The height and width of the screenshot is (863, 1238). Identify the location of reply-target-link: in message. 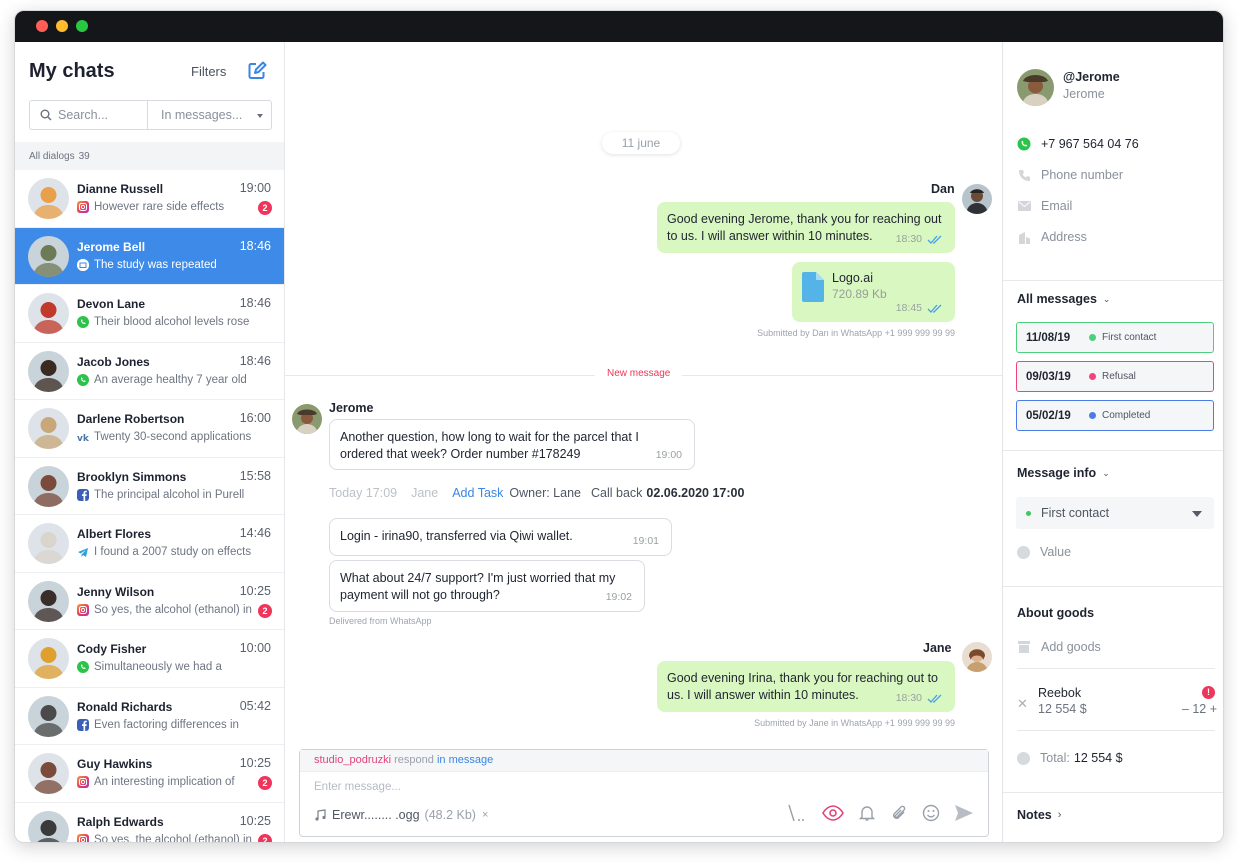
(465, 760).